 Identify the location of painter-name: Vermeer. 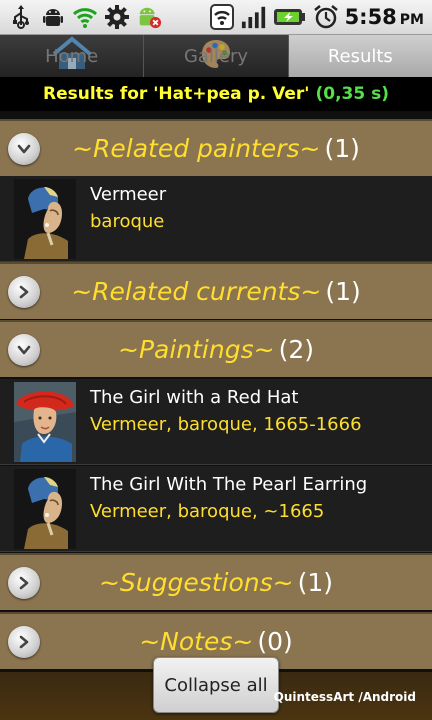
(128, 194).